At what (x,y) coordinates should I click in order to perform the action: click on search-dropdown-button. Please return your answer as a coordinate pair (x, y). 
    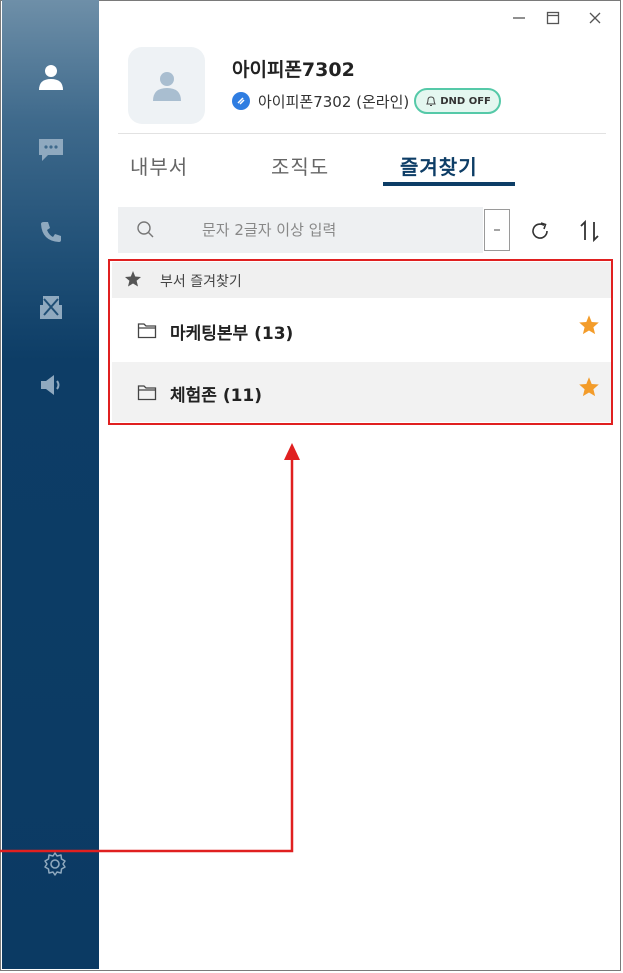
    Looking at the image, I should click on (497, 230).